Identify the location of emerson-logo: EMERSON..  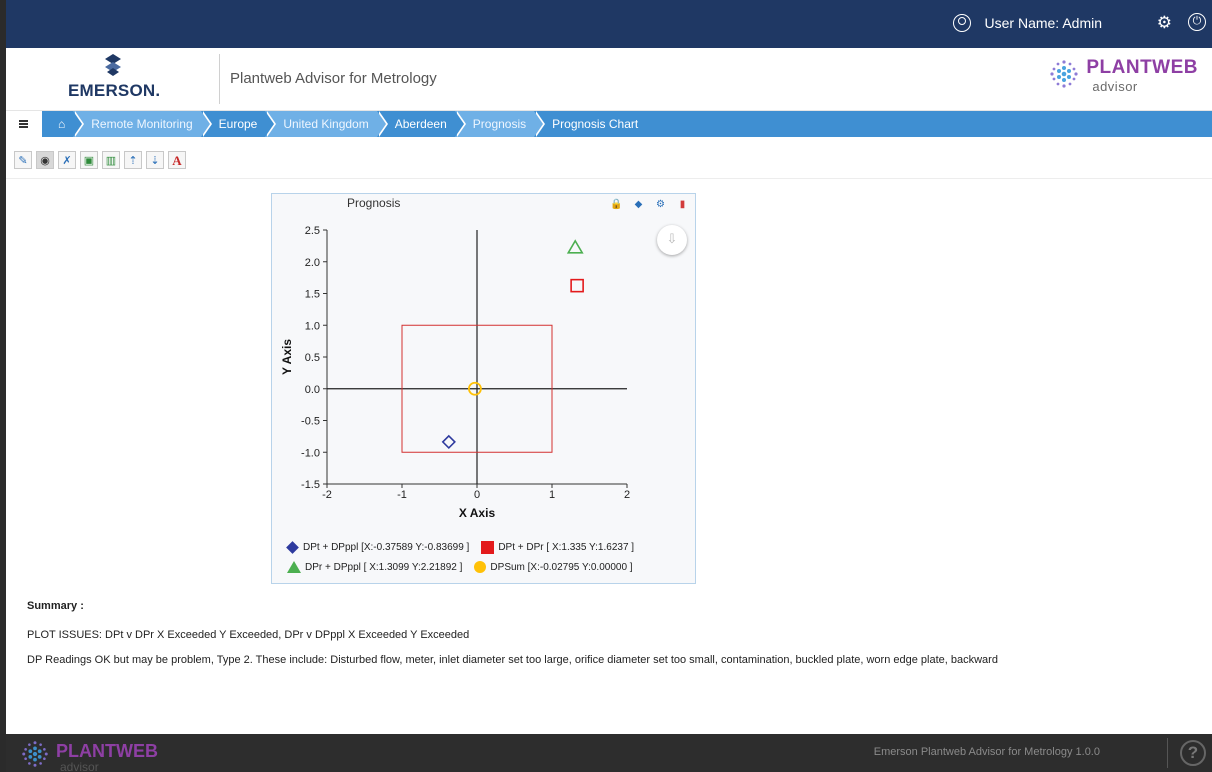
(114, 79).